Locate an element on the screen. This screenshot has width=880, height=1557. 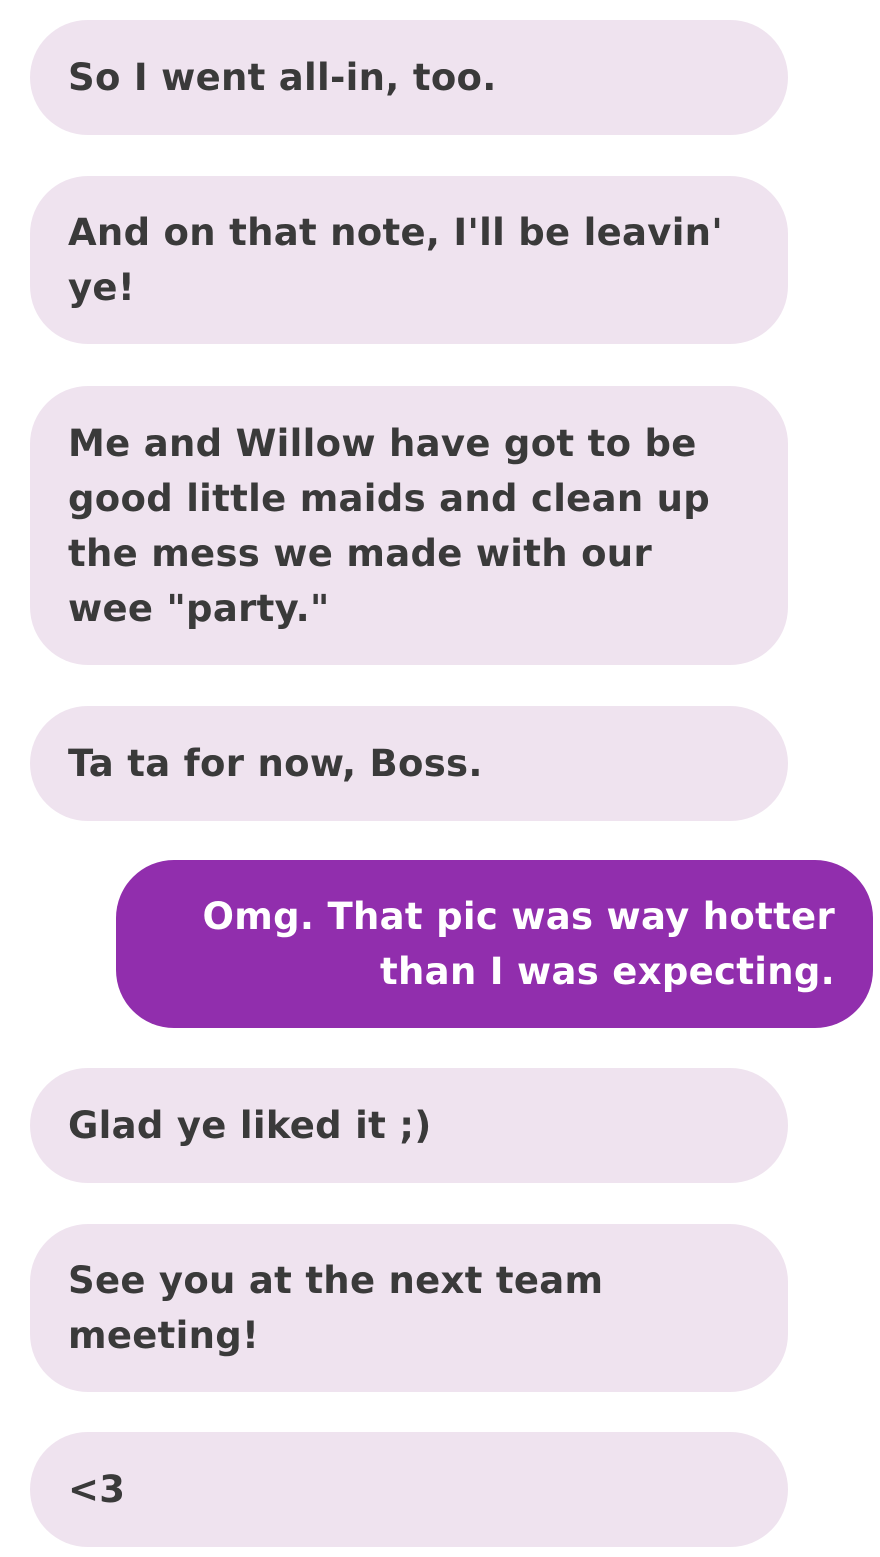
message-text: <3 is located at coordinates (97, 1489).